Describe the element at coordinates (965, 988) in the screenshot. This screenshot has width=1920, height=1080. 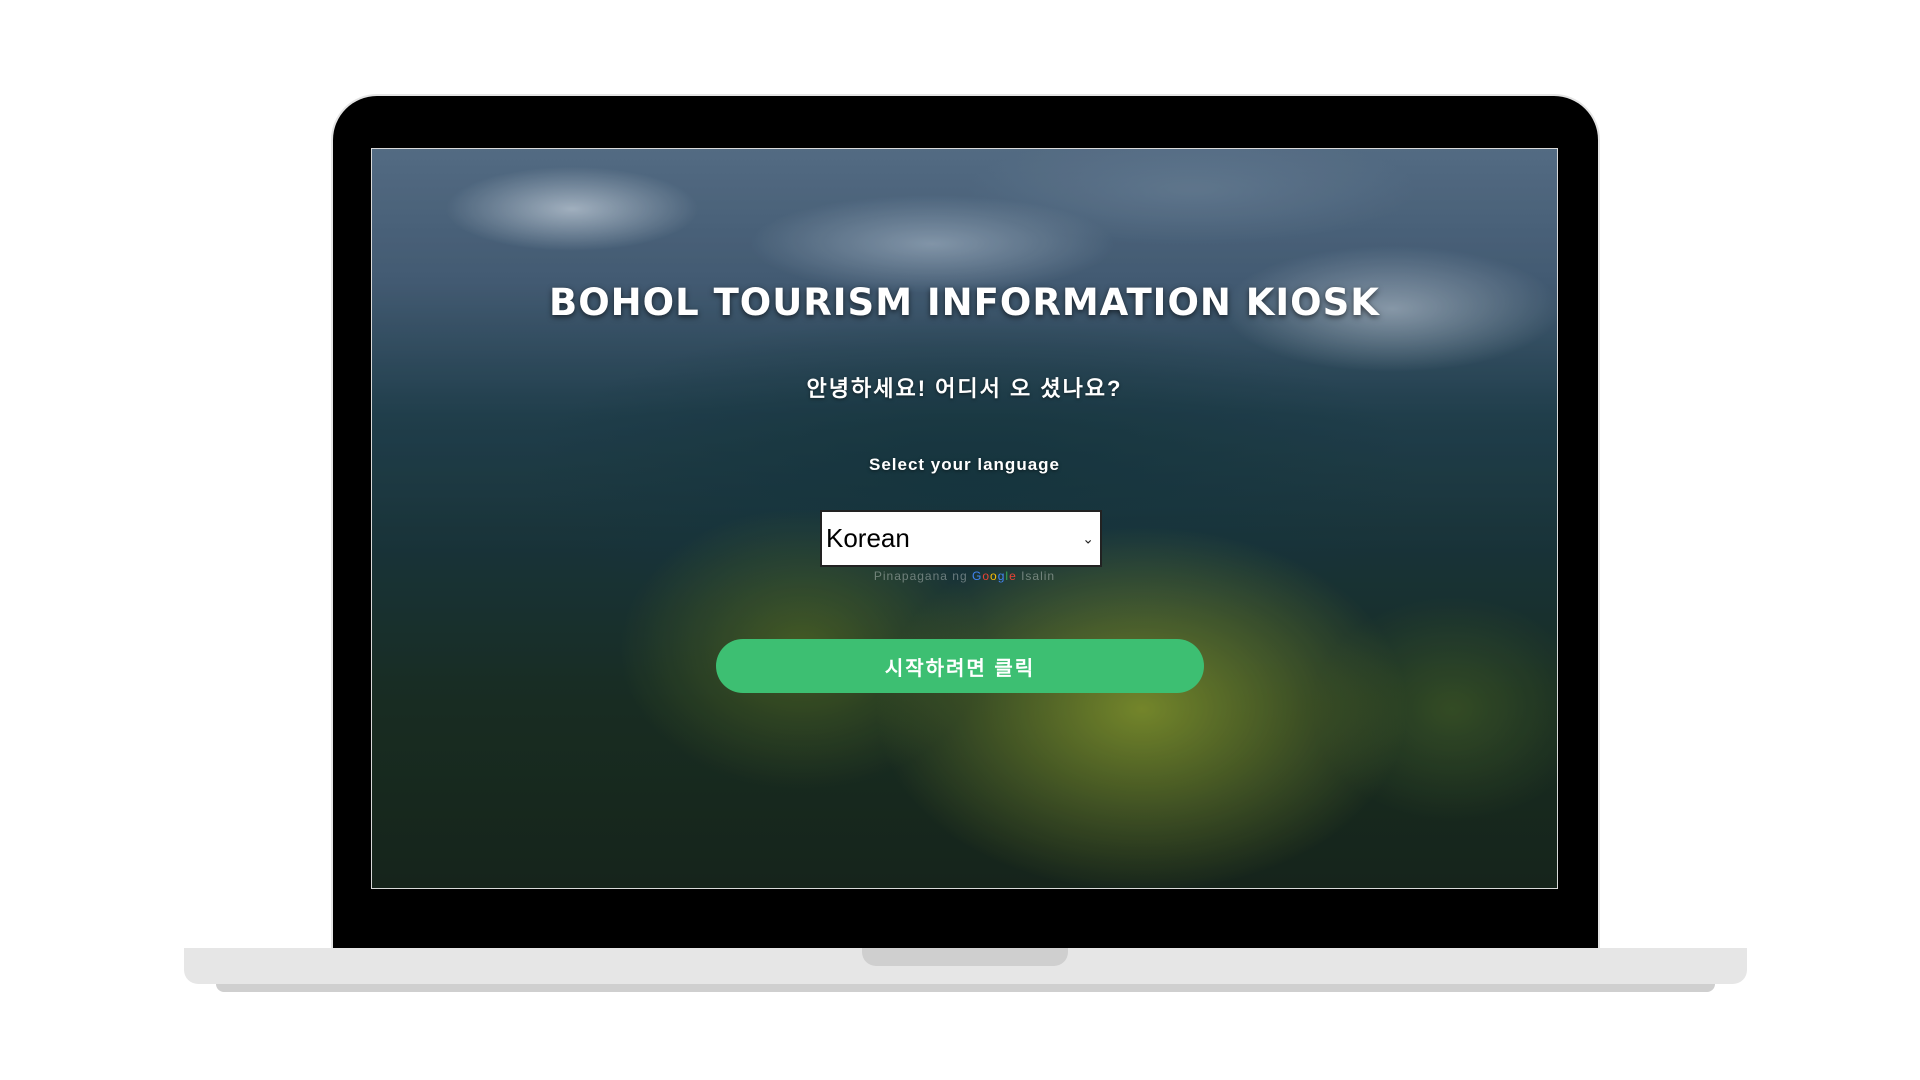
I see `laptop-base-shadow` at that location.